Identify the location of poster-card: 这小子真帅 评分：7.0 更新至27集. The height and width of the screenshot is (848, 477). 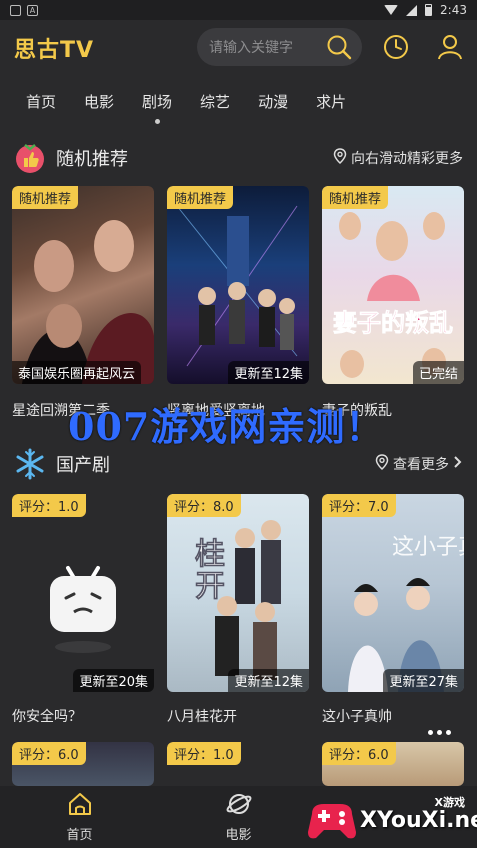
(393, 609).